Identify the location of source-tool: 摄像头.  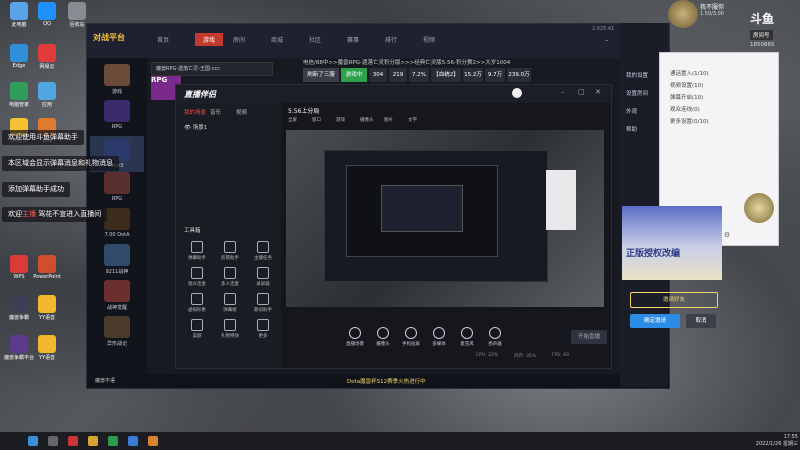
(367, 120).